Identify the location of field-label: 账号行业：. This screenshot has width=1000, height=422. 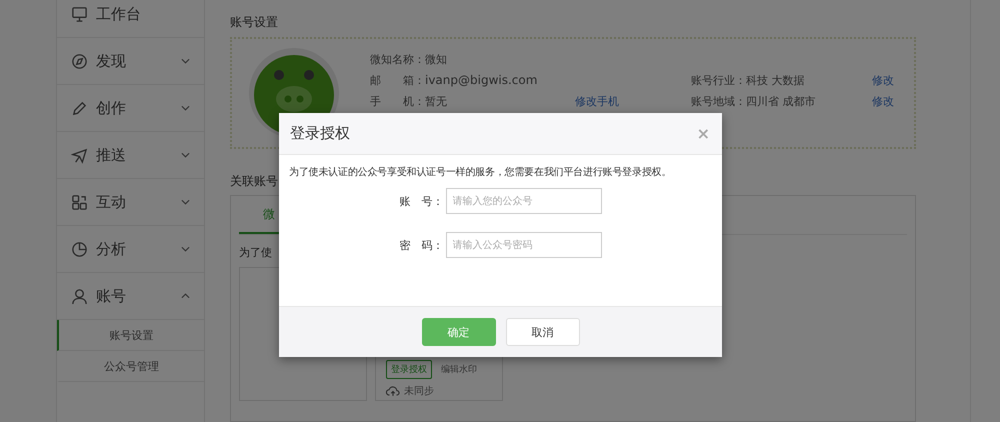
(718, 80).